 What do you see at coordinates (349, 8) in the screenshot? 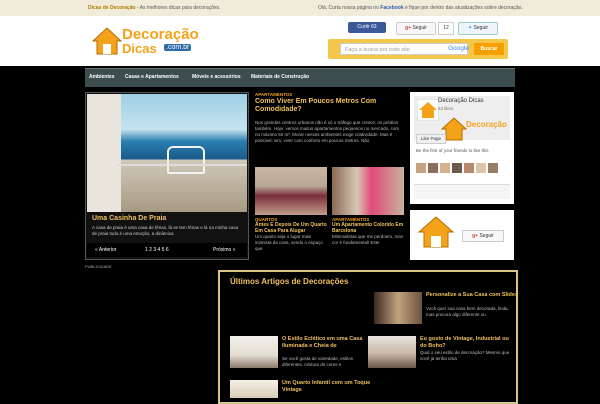
I see `topbar-right-pre: Olá, Curta nossa página no` at bounding box center [349, 8].